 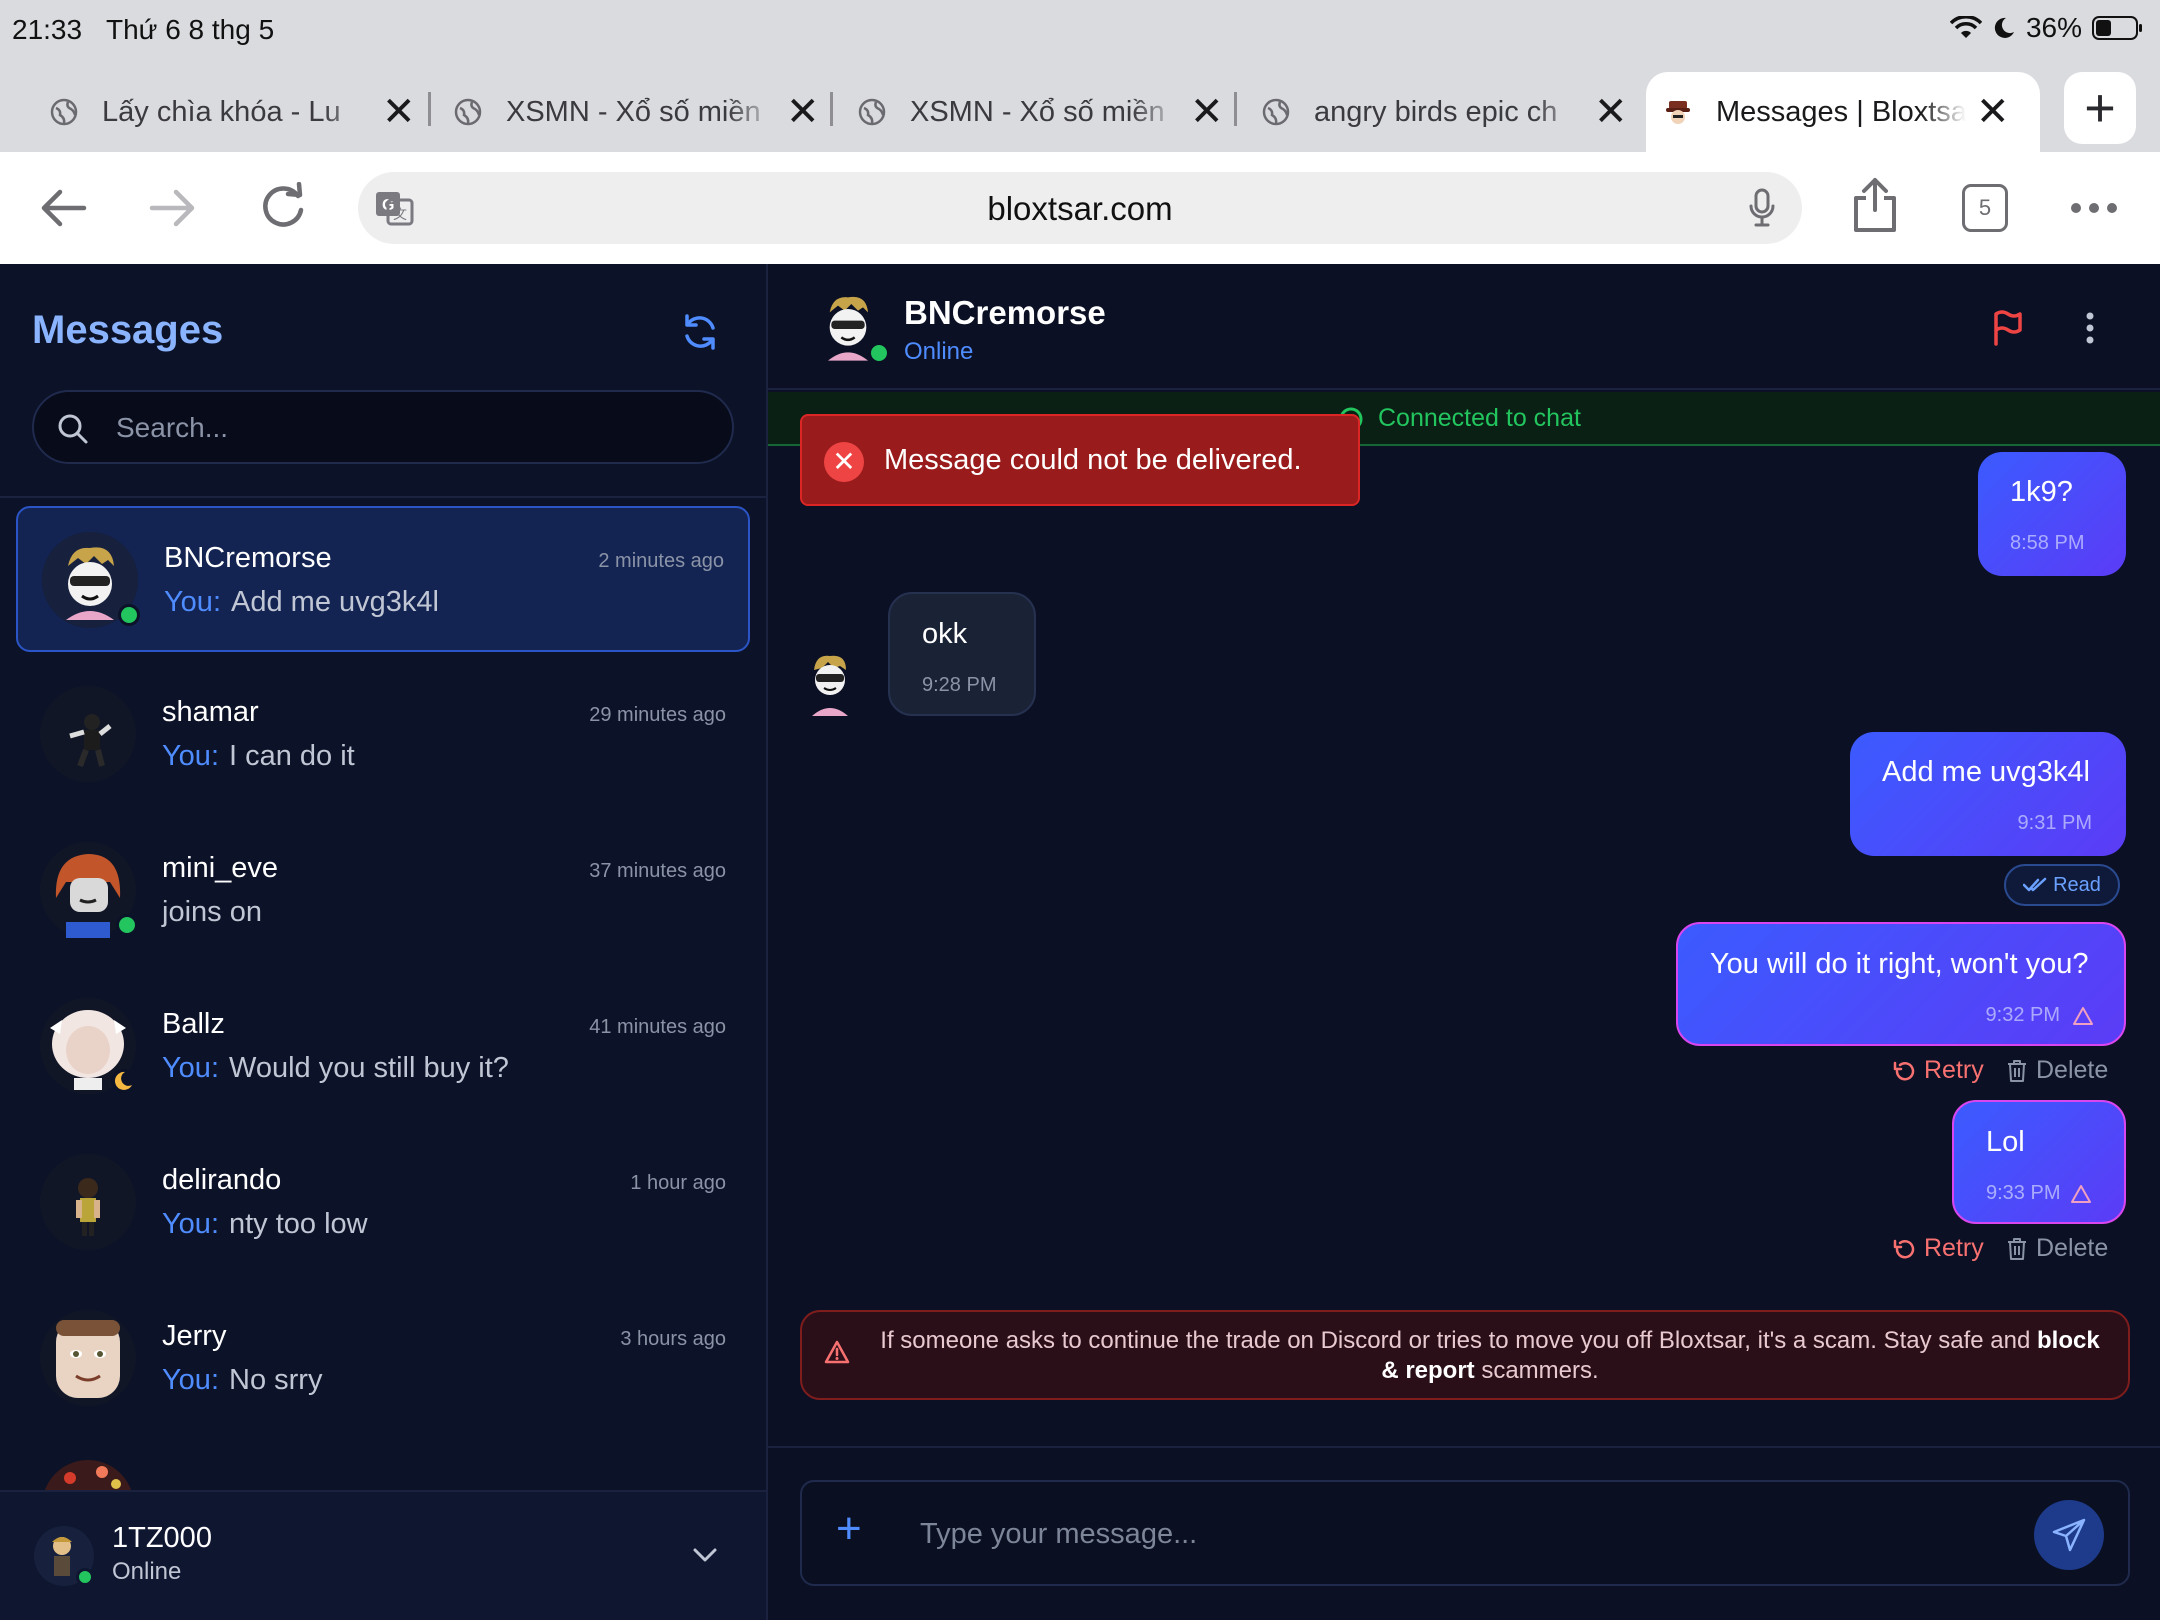 What do you see at coordinates (1986, 772) in the screenshot?
I see `message-text: Add me uvg3k4l` at bounding box center [1986, 772].